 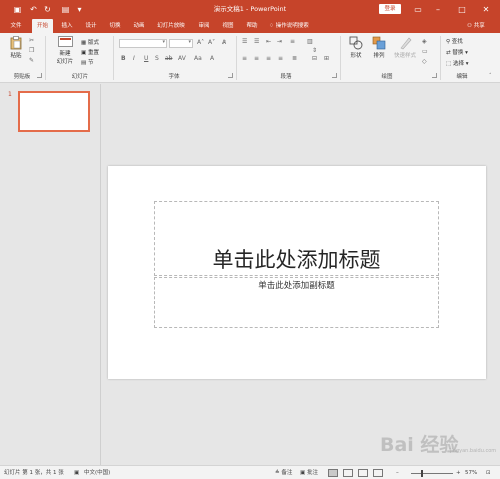 What do you see at coordinates (405, 47) in the screenshot?
I see `quick-styles-button: 快速样式` at bounding box center [405, 47].